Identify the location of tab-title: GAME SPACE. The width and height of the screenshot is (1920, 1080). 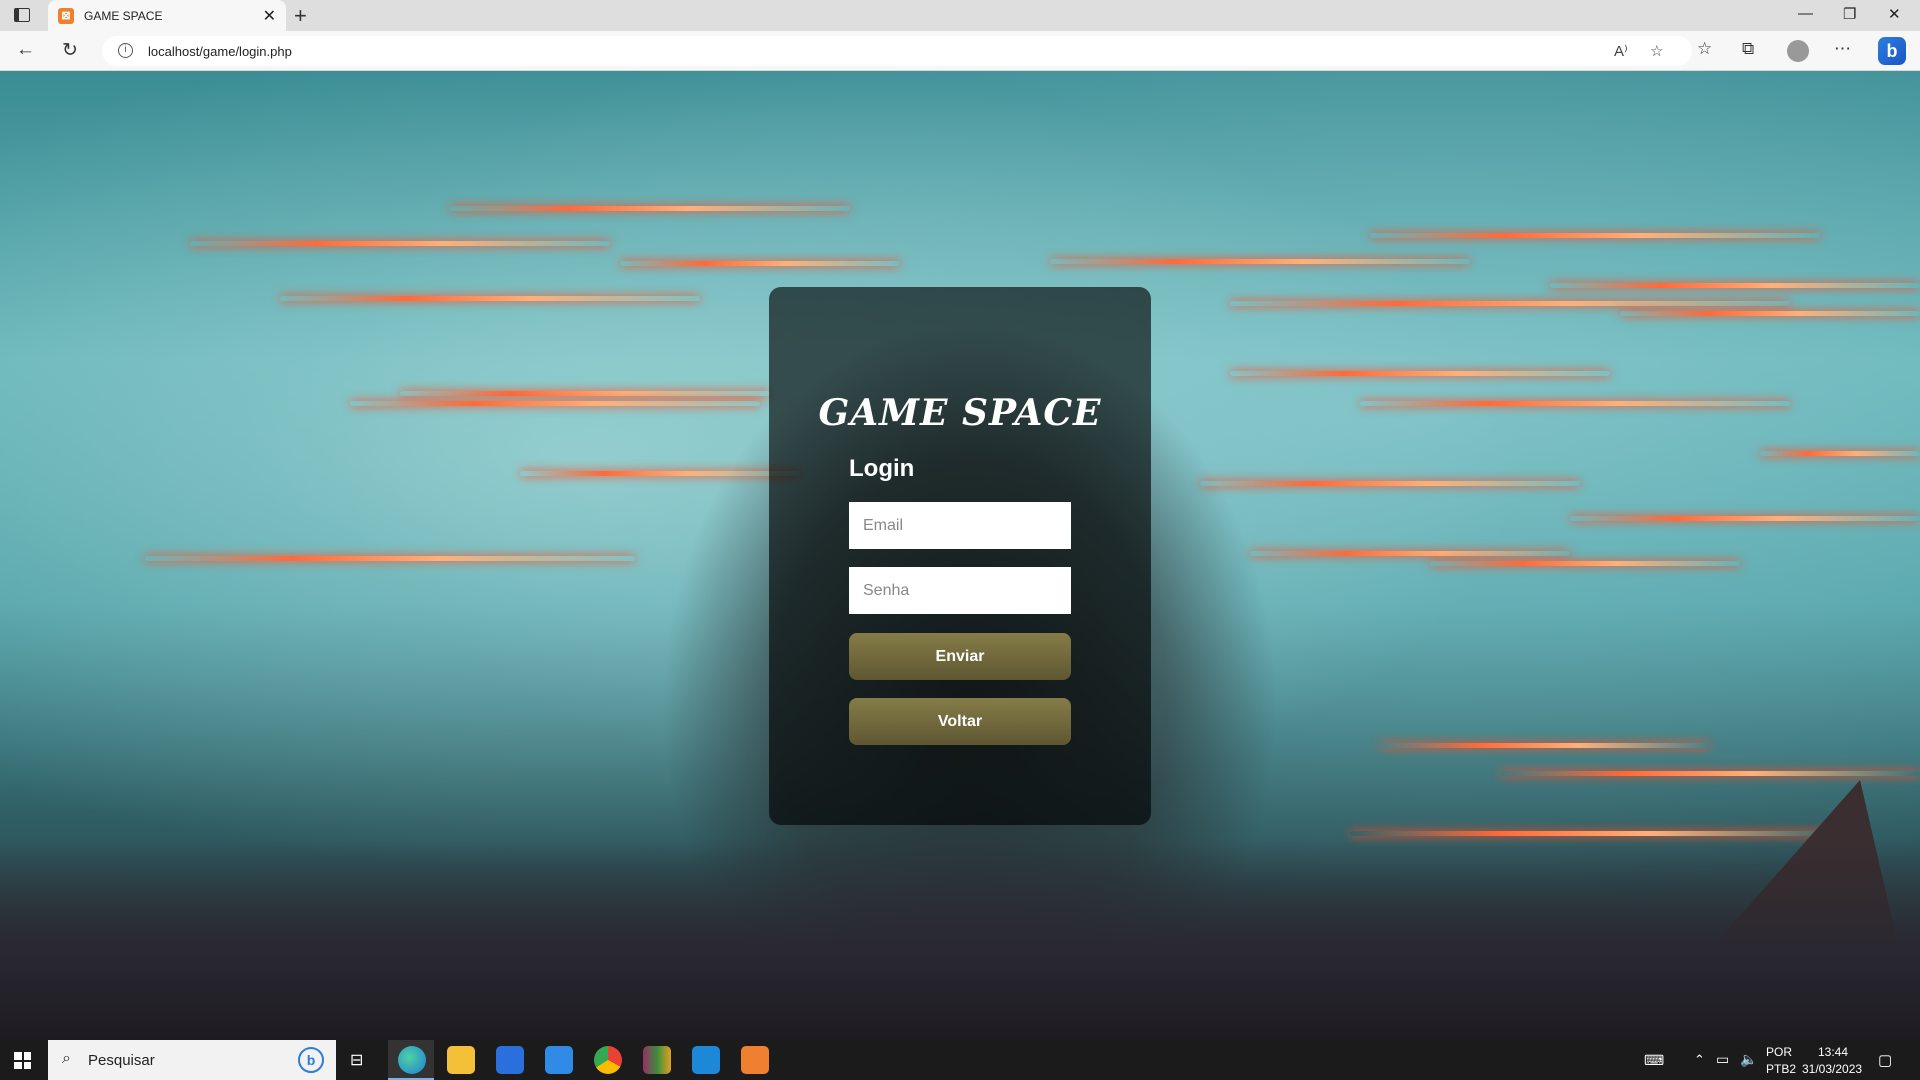
(123, 16).